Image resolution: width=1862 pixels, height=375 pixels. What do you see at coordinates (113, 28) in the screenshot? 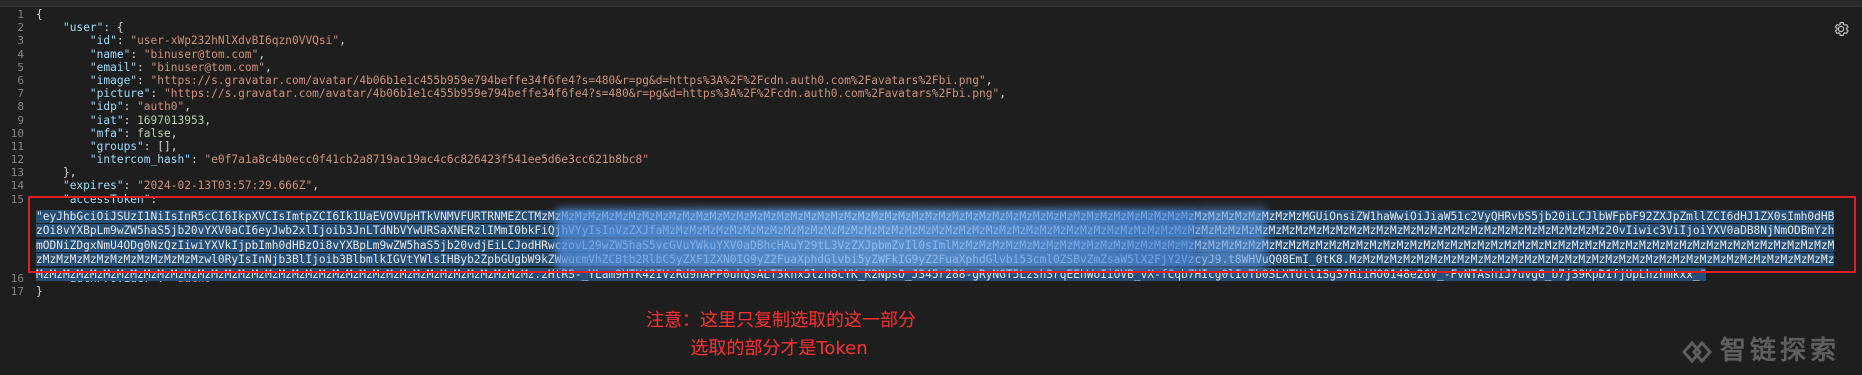
I see `punct: : {` at bounding box center [113, 28].